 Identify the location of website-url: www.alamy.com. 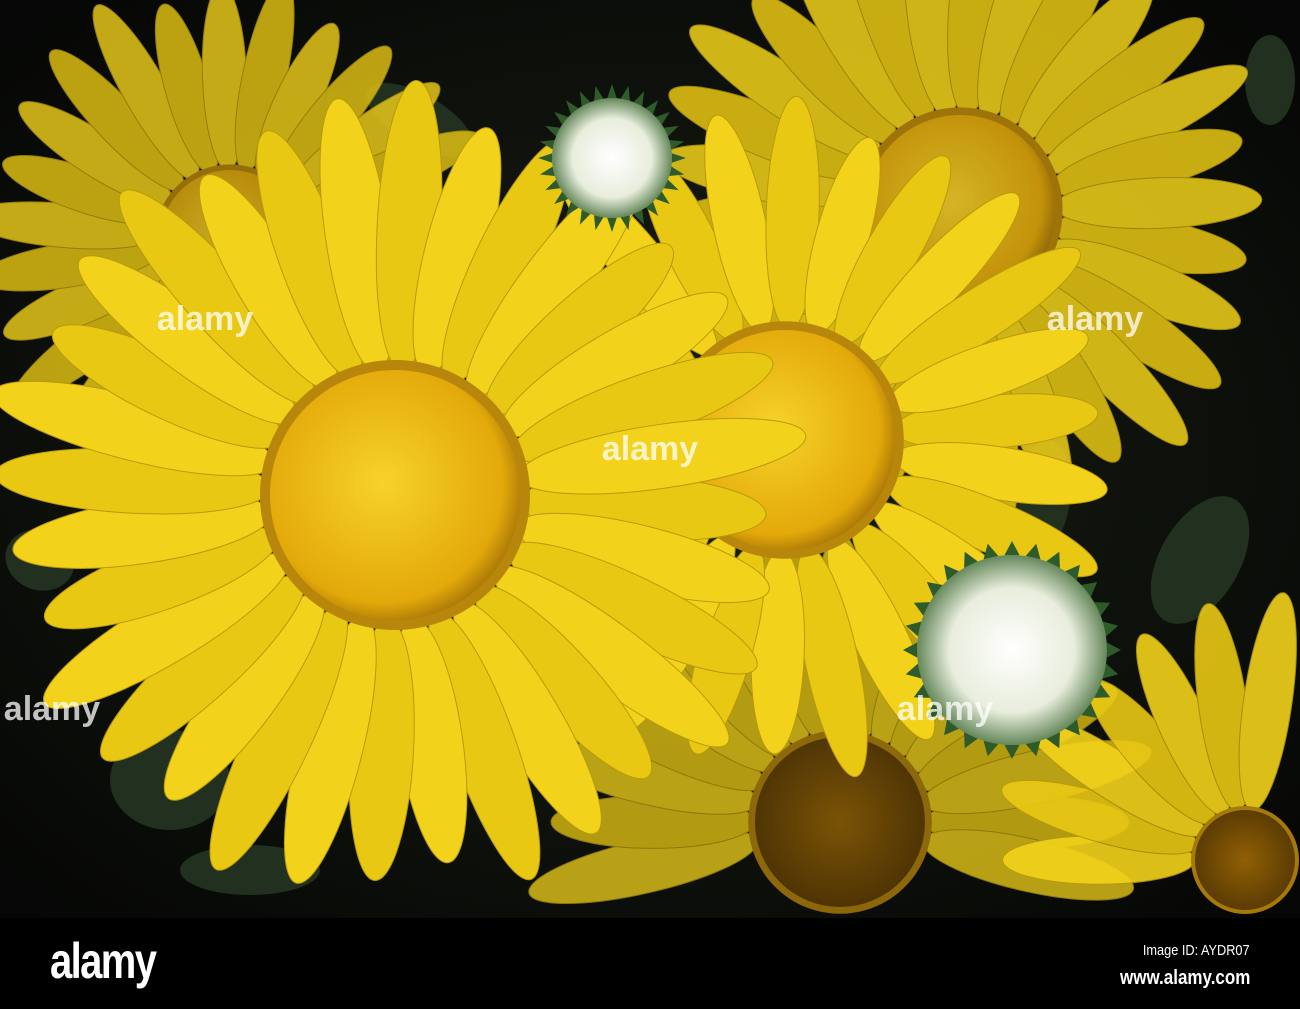
(1184, 978).